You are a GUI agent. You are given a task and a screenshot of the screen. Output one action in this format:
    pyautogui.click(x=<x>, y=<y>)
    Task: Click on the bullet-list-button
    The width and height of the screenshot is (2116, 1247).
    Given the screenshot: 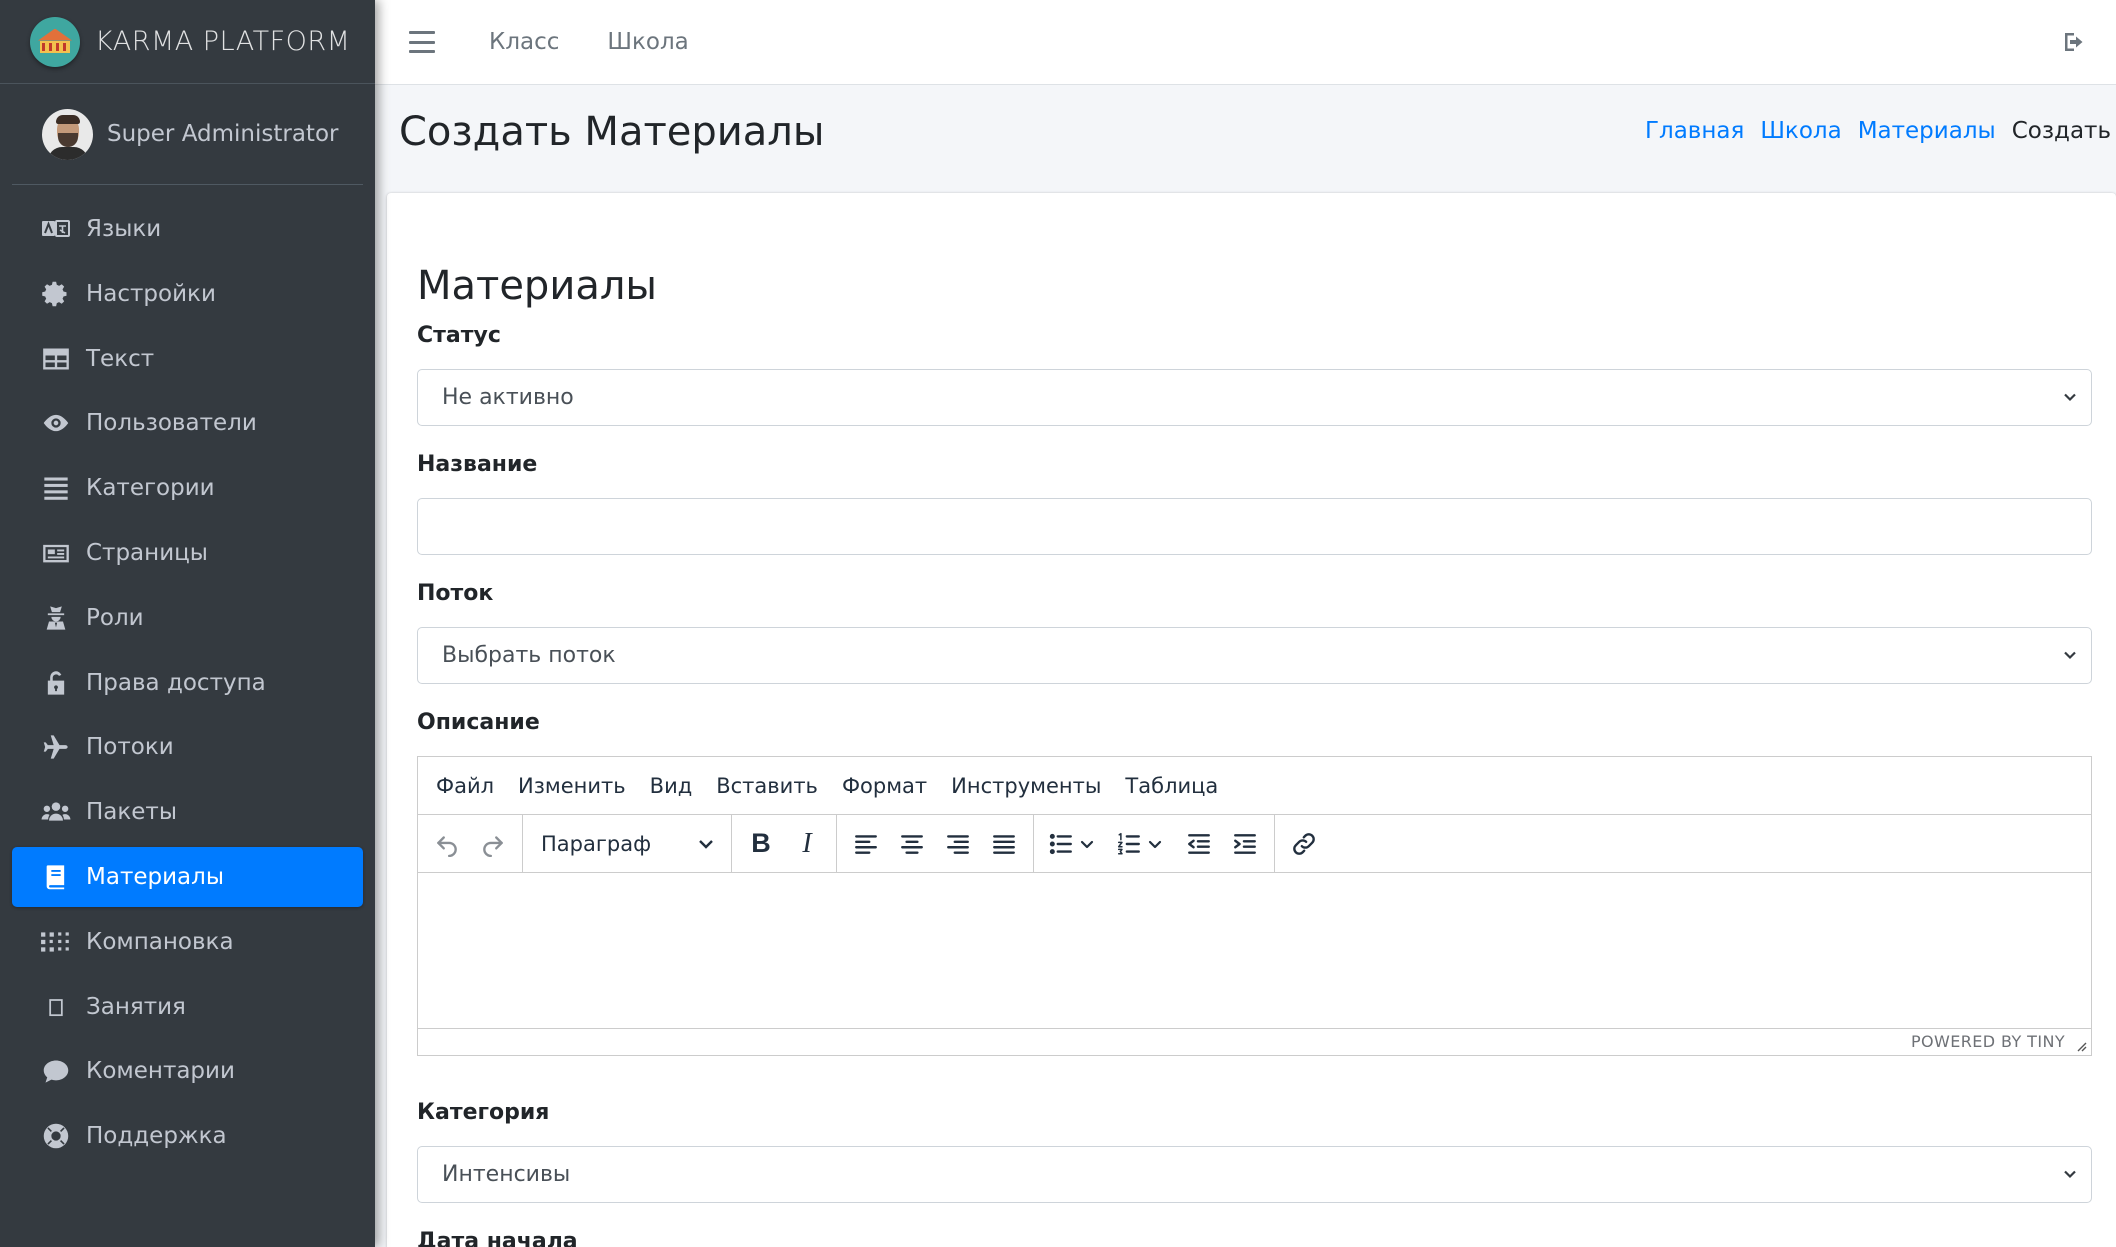 What is the action you would take?
    pyautogui.click(x=1074, y=844)
    